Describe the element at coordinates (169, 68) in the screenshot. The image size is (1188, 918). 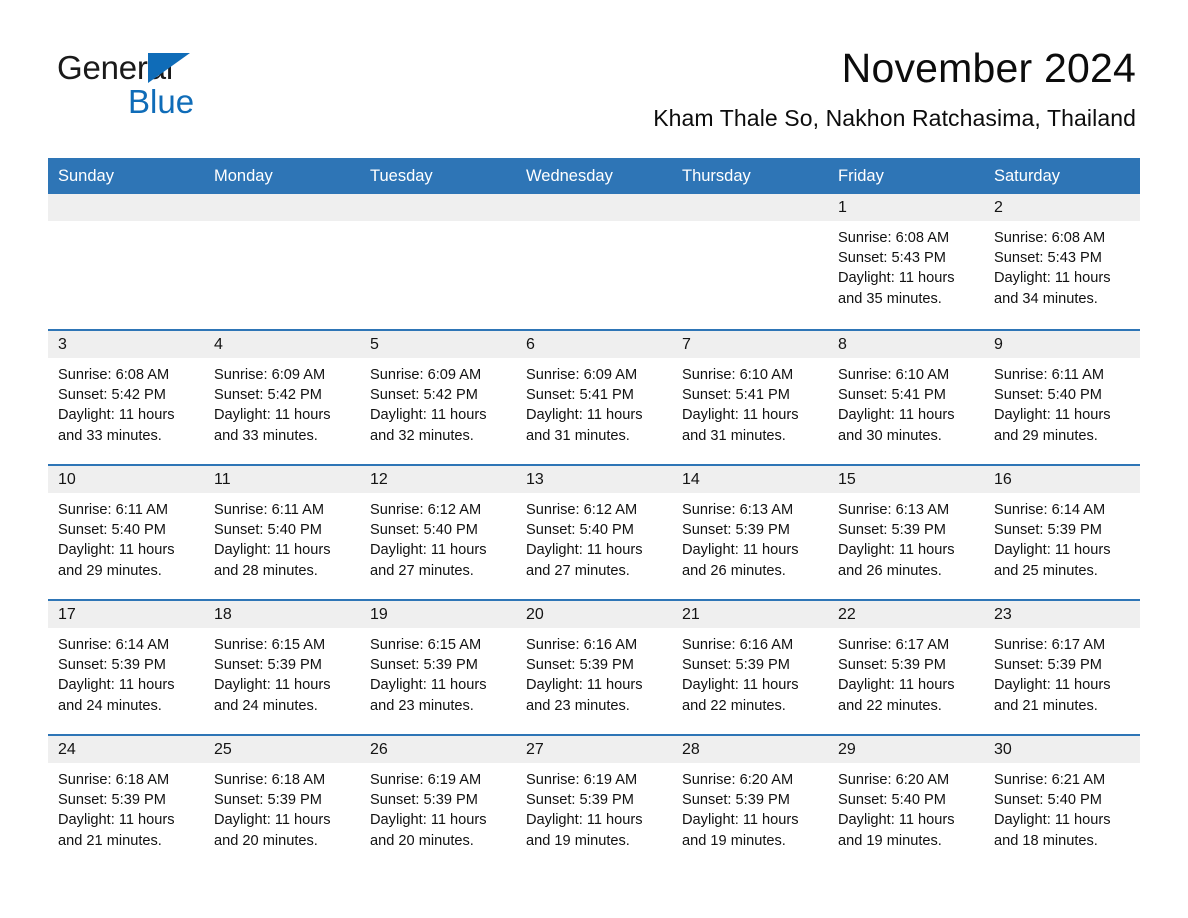
I see `triangle-icon` at that location.